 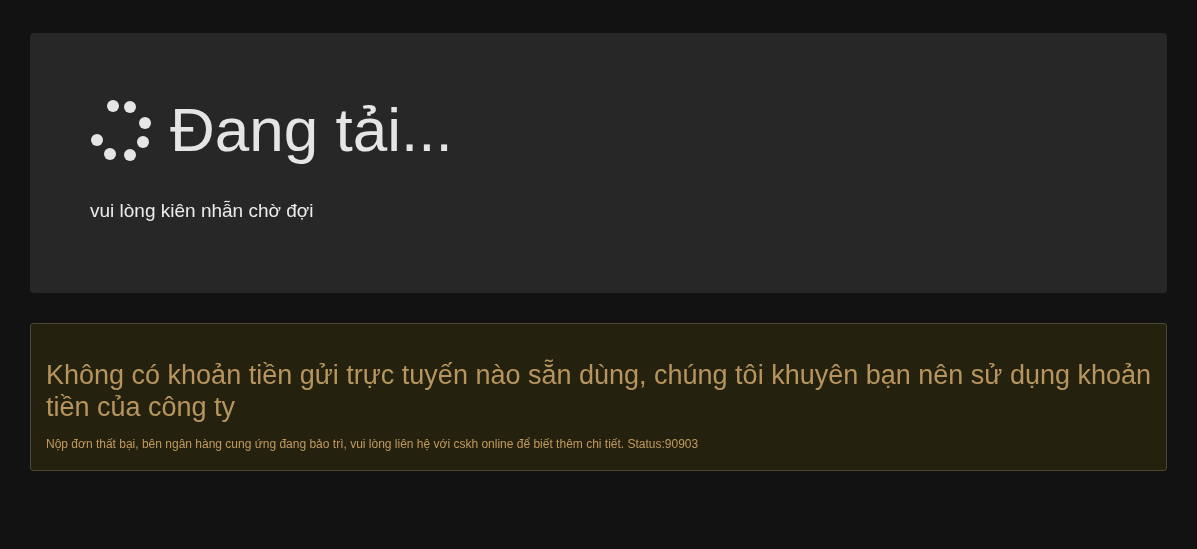 What do you see at coordinates (598, 391) in the screenshot?
I see `warning-heading: Không có khoản tiền gửi trực tuyến nào sẵn dùng, chúng tôi khuyên bạn nên sử dụng khoản tiền của công ty` at bounding box center [598, 391].